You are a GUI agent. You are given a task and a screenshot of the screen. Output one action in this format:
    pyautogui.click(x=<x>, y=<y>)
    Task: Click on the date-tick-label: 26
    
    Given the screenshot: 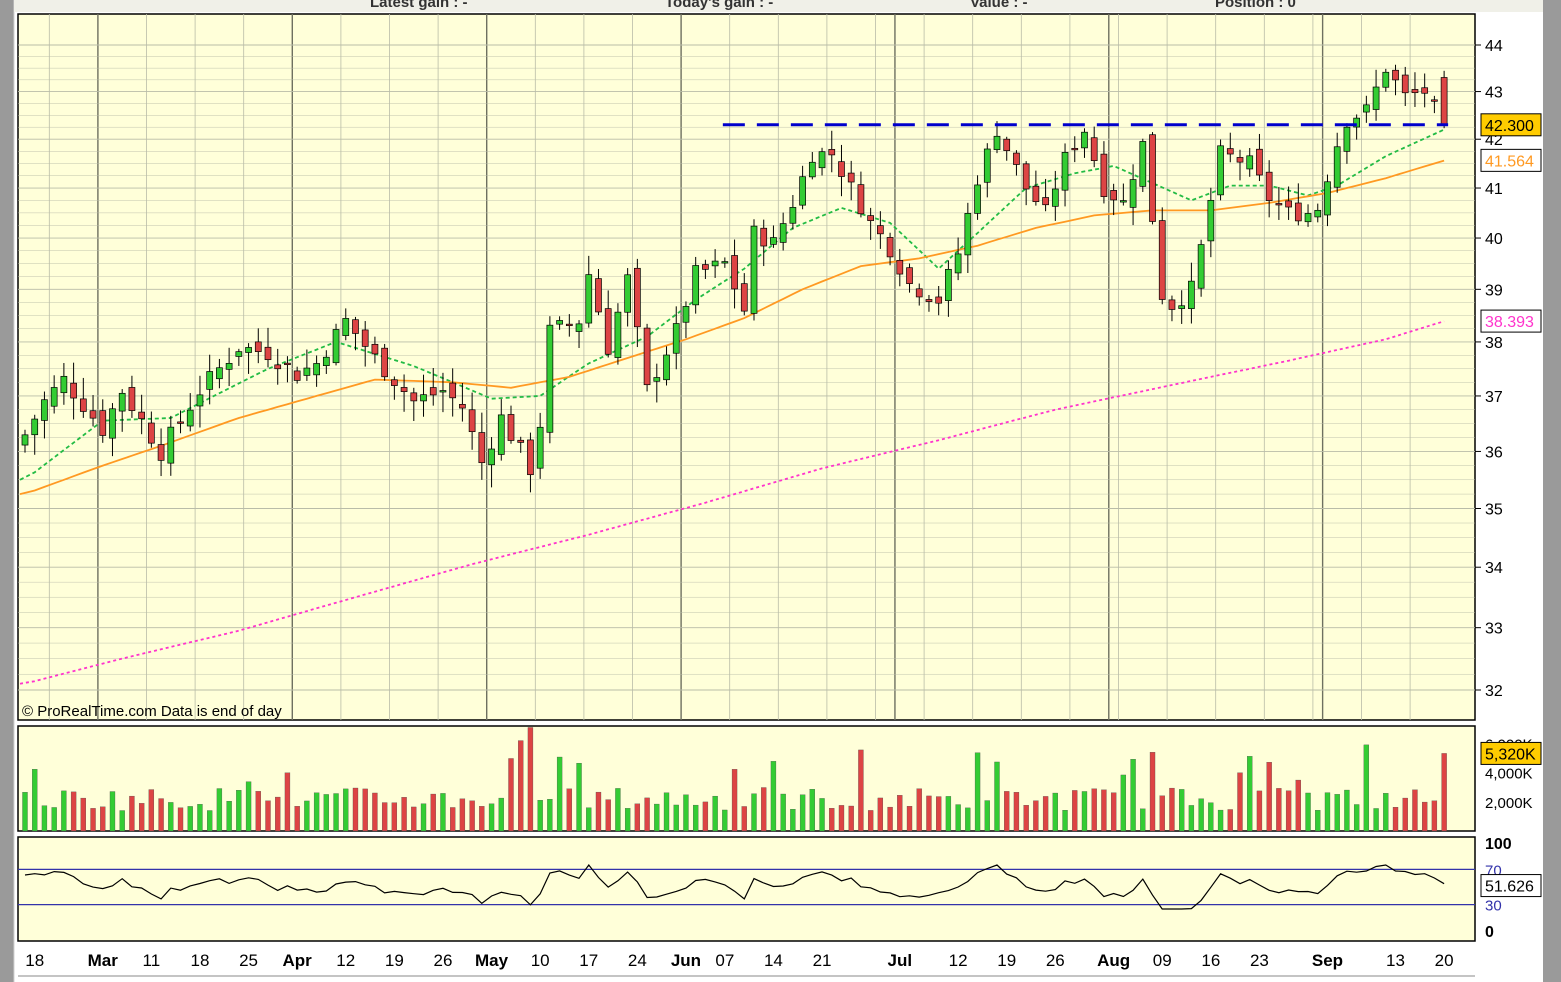 What is the action you would take?
    pyautogui.click(x=442, y=960)
    